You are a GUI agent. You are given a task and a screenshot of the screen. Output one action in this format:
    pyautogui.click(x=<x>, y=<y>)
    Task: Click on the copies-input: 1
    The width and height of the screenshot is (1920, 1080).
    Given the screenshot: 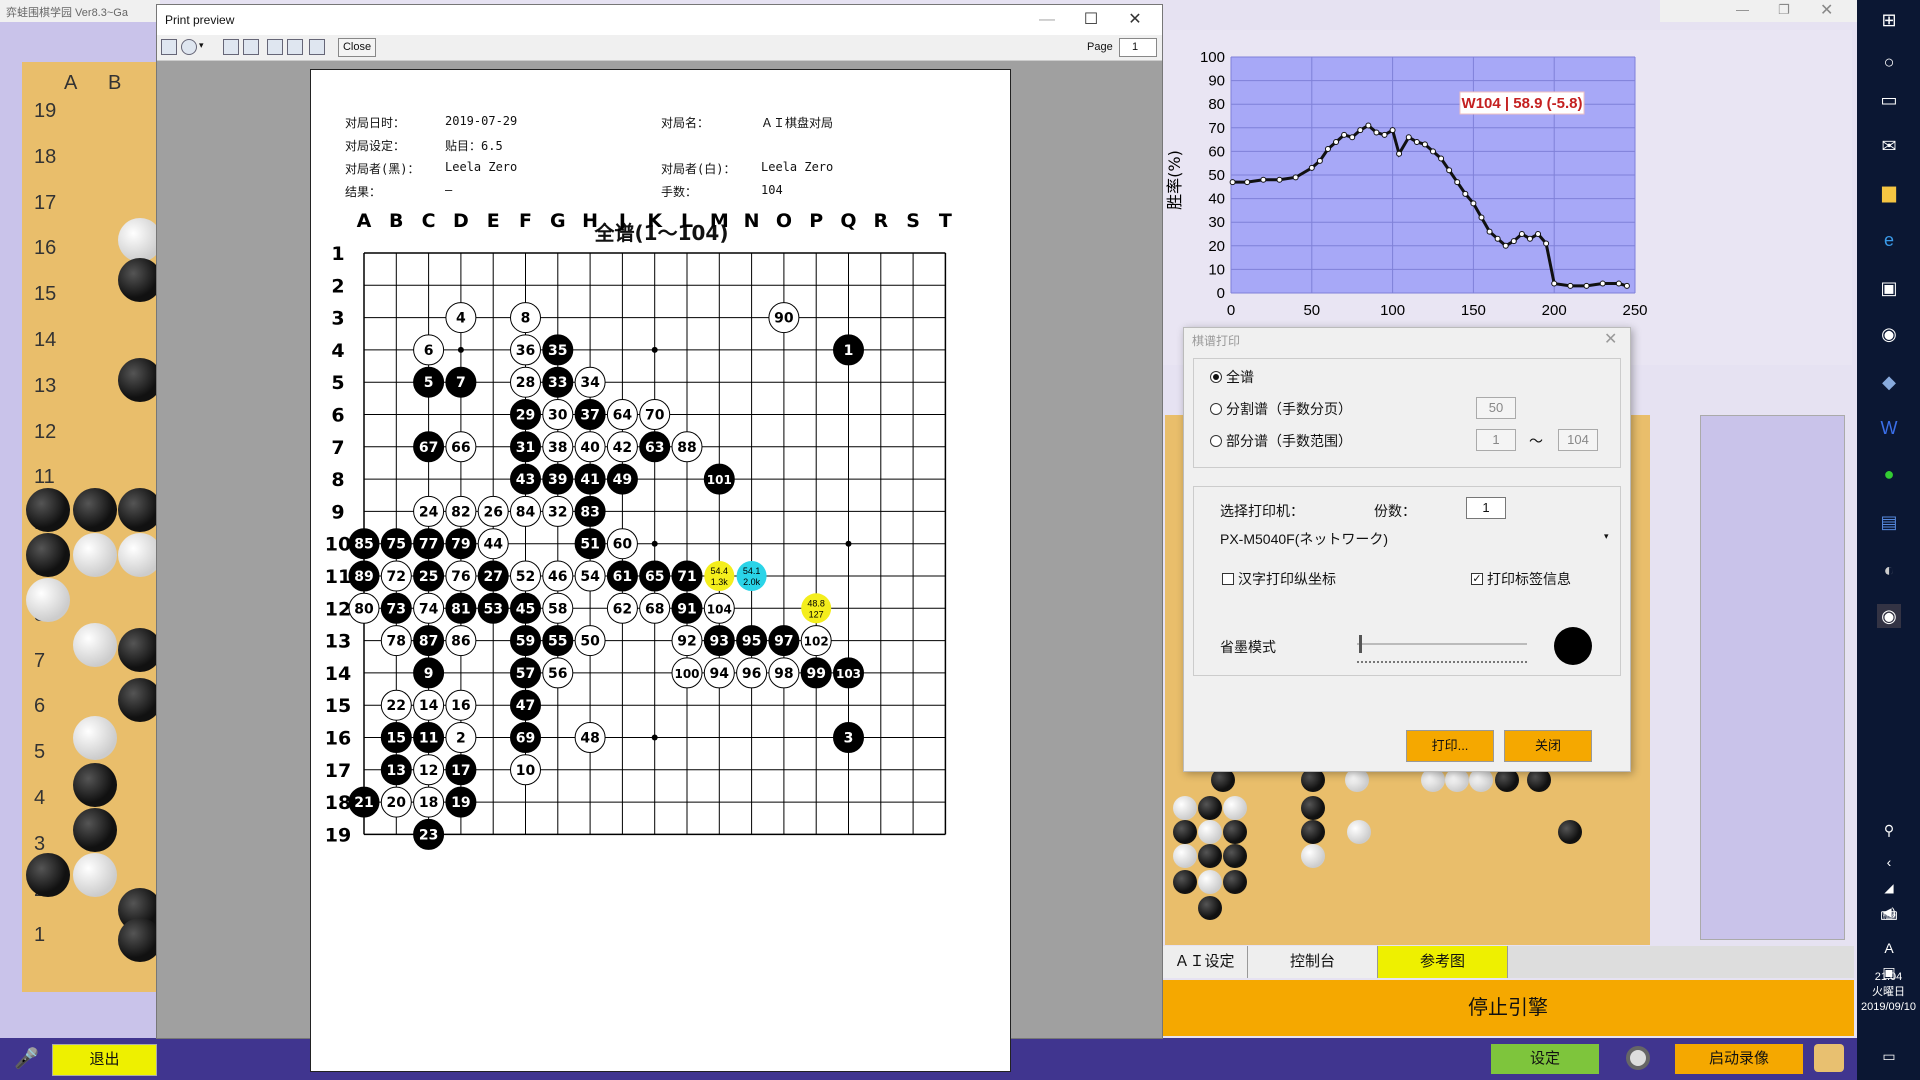 What is the action you would take?
    pyautogui.click(x=1486, y=508)
    